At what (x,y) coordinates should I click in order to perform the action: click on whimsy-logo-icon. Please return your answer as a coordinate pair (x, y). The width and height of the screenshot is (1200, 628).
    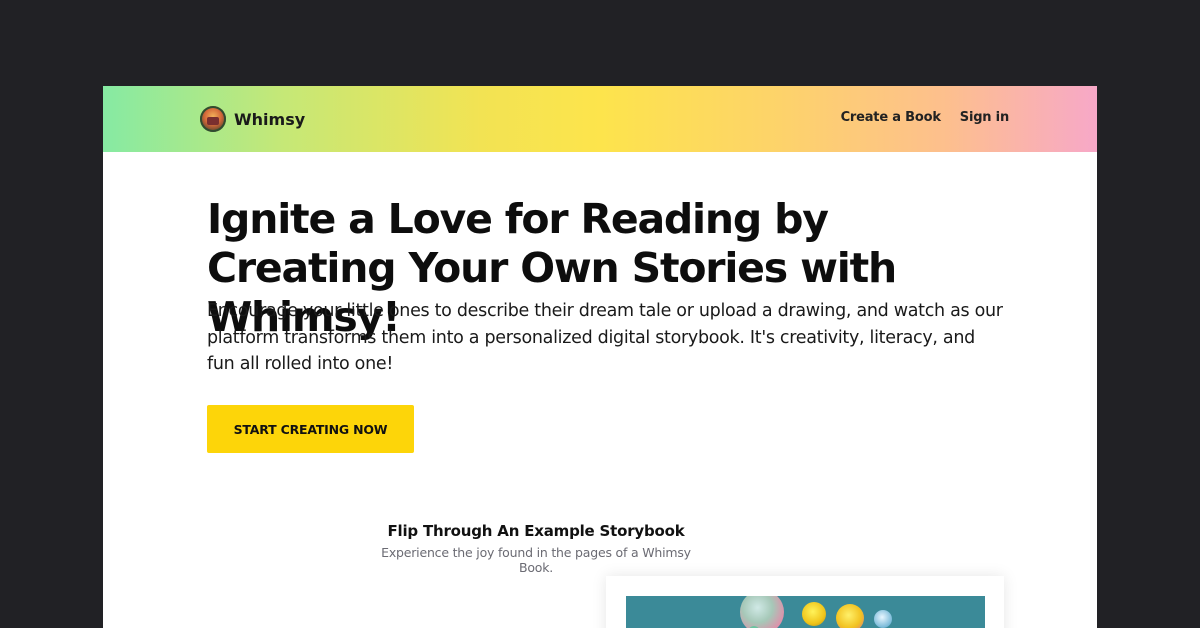
    Looking at the image, I should click on (213, 119).